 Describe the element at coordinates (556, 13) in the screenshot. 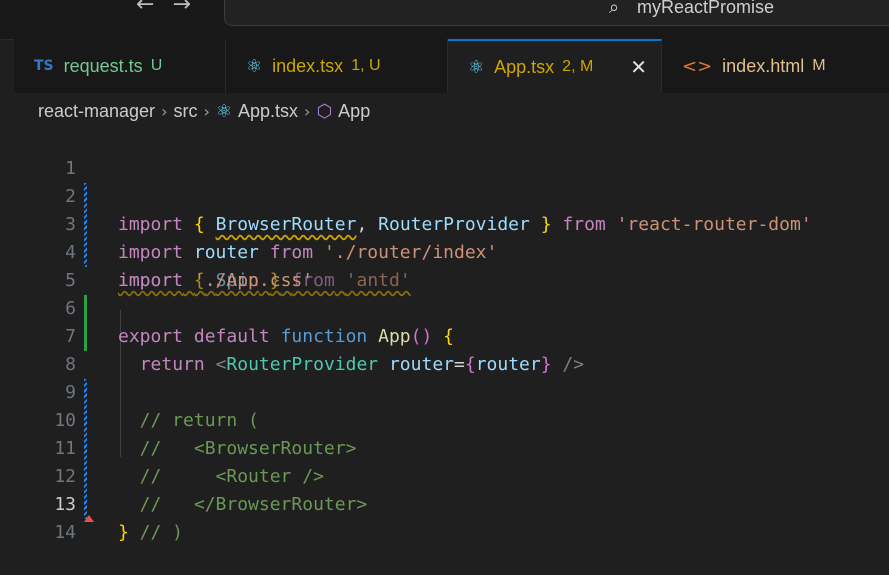

I see `command-center: ⌕ myReactPromise` at that location.